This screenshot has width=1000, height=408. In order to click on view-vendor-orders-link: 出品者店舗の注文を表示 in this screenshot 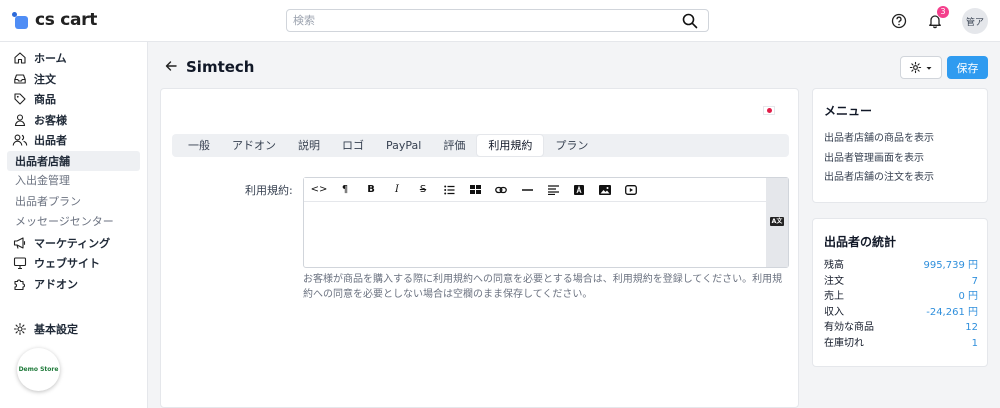, I will do `click(879, 178)`.